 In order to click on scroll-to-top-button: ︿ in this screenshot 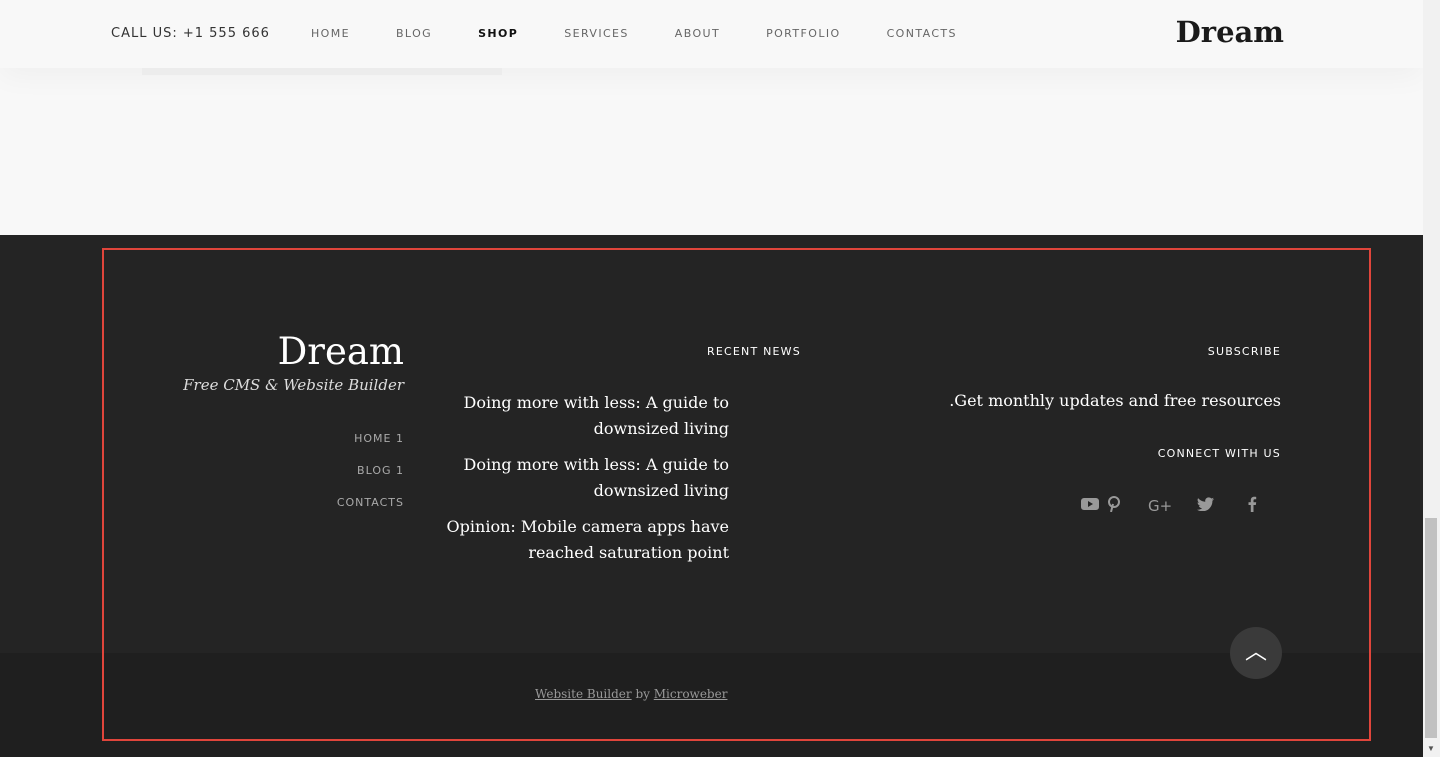, I will do `click(1256, 653)`.